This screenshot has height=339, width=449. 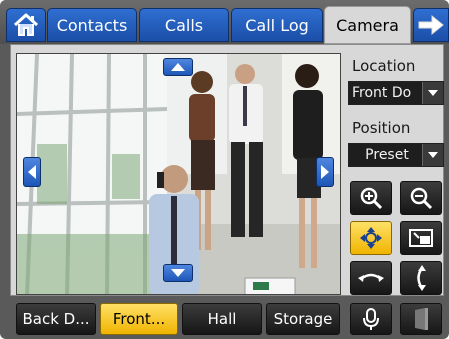 I want to click on zoom-out-button, so click(x=421, y=198).